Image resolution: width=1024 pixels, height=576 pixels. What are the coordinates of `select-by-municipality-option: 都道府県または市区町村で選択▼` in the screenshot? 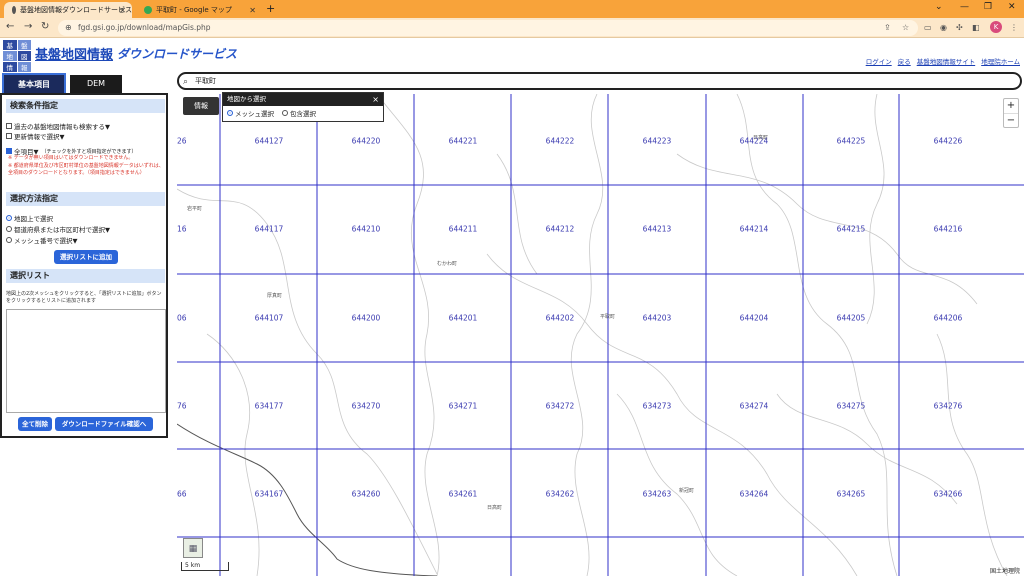 It's located at (58, 229).